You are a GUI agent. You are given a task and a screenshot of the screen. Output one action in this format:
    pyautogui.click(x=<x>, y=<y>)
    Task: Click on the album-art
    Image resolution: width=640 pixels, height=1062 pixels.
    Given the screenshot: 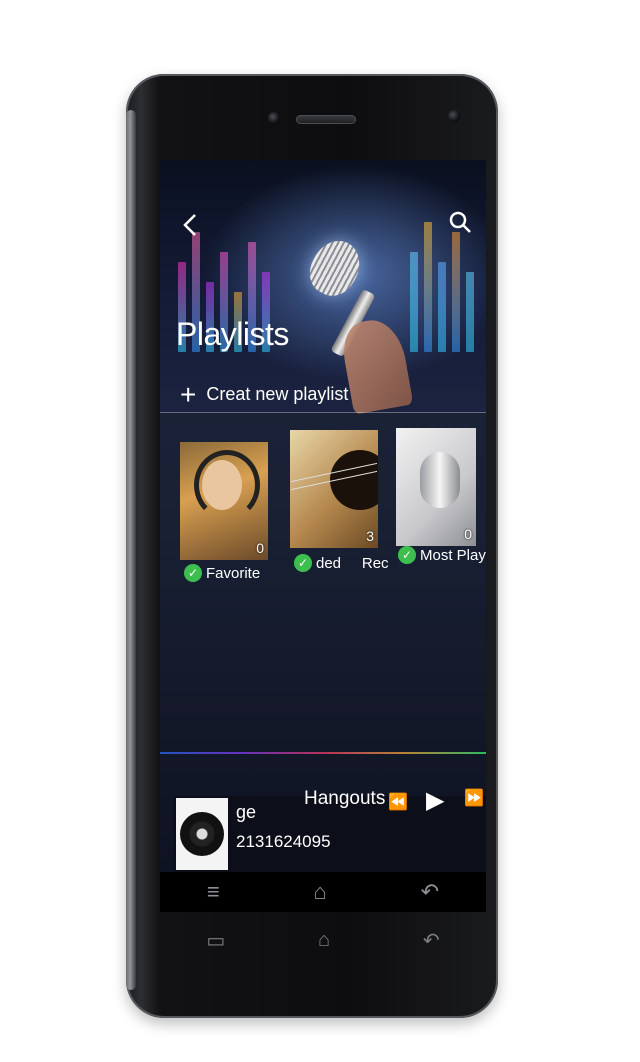 What is the action you would take?
    pyautogui.click(x=202, y=834)
    